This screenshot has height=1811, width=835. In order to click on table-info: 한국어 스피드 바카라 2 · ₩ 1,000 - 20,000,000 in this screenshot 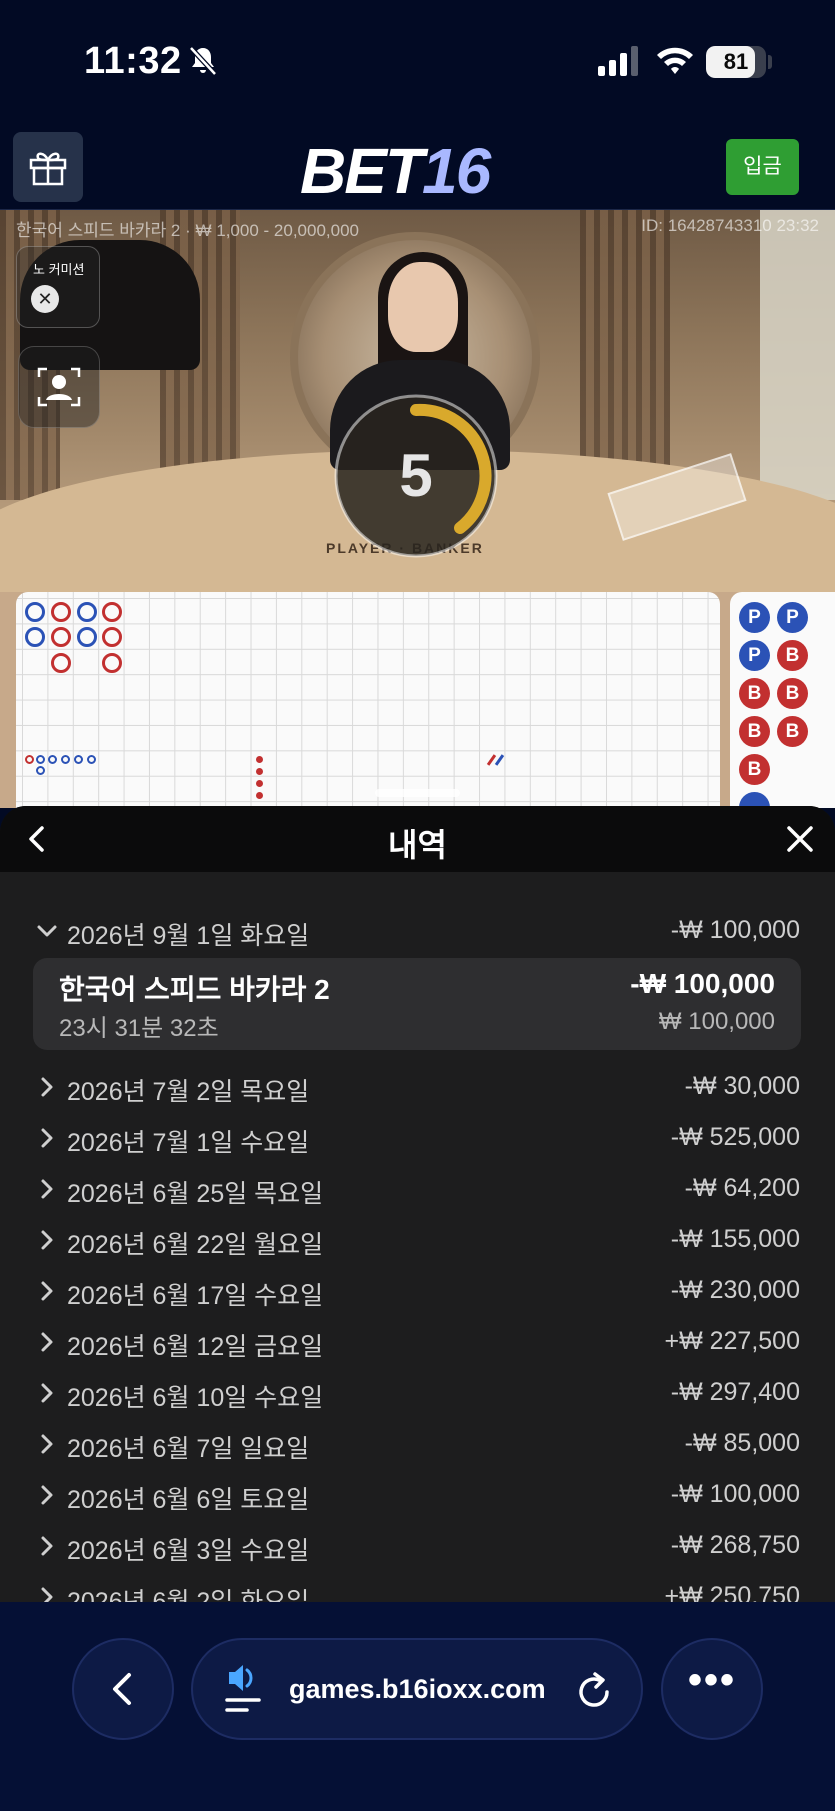, I will do `click(187, 230)`.